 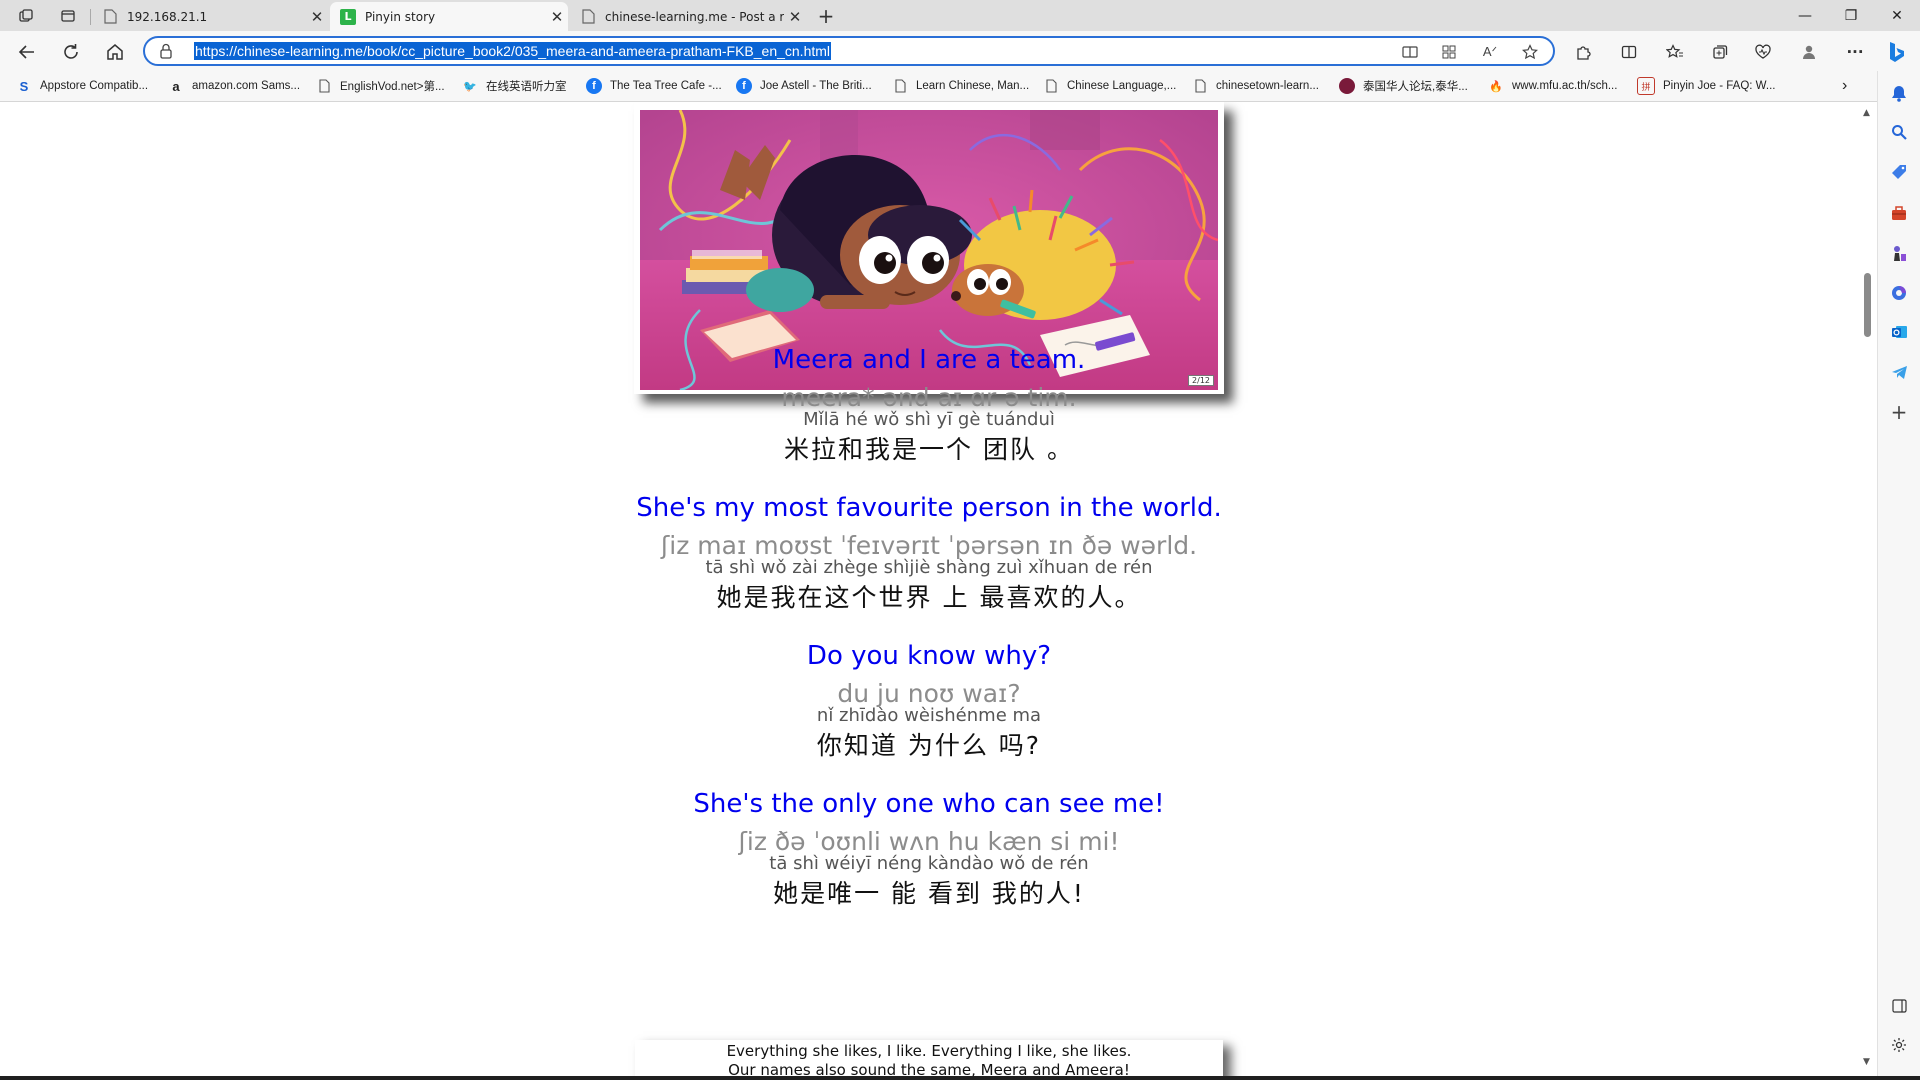 I want to click on back-icon, so click(x=27, y=52).